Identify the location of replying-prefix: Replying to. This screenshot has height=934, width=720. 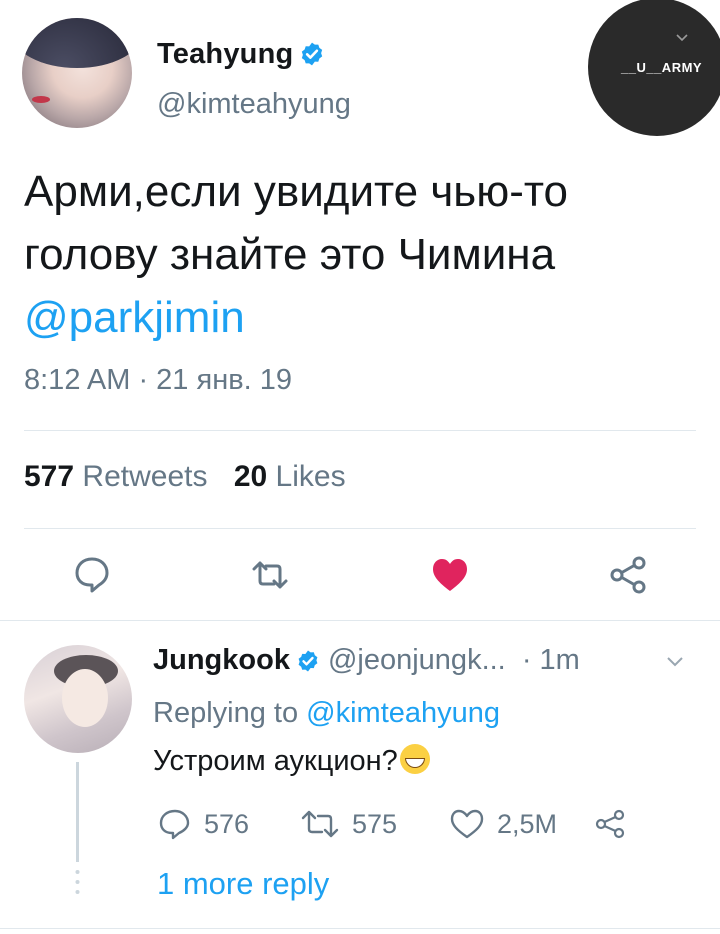
(226, 713).